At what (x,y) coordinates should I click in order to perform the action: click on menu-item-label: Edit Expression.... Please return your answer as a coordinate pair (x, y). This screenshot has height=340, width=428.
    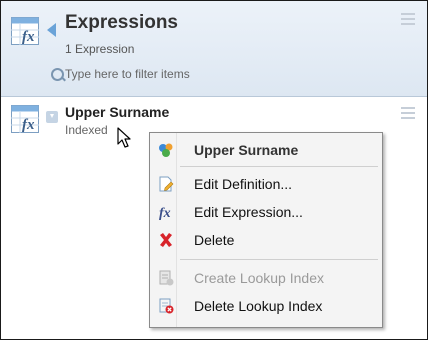
    Looking at the image, I should click on (248, 212).